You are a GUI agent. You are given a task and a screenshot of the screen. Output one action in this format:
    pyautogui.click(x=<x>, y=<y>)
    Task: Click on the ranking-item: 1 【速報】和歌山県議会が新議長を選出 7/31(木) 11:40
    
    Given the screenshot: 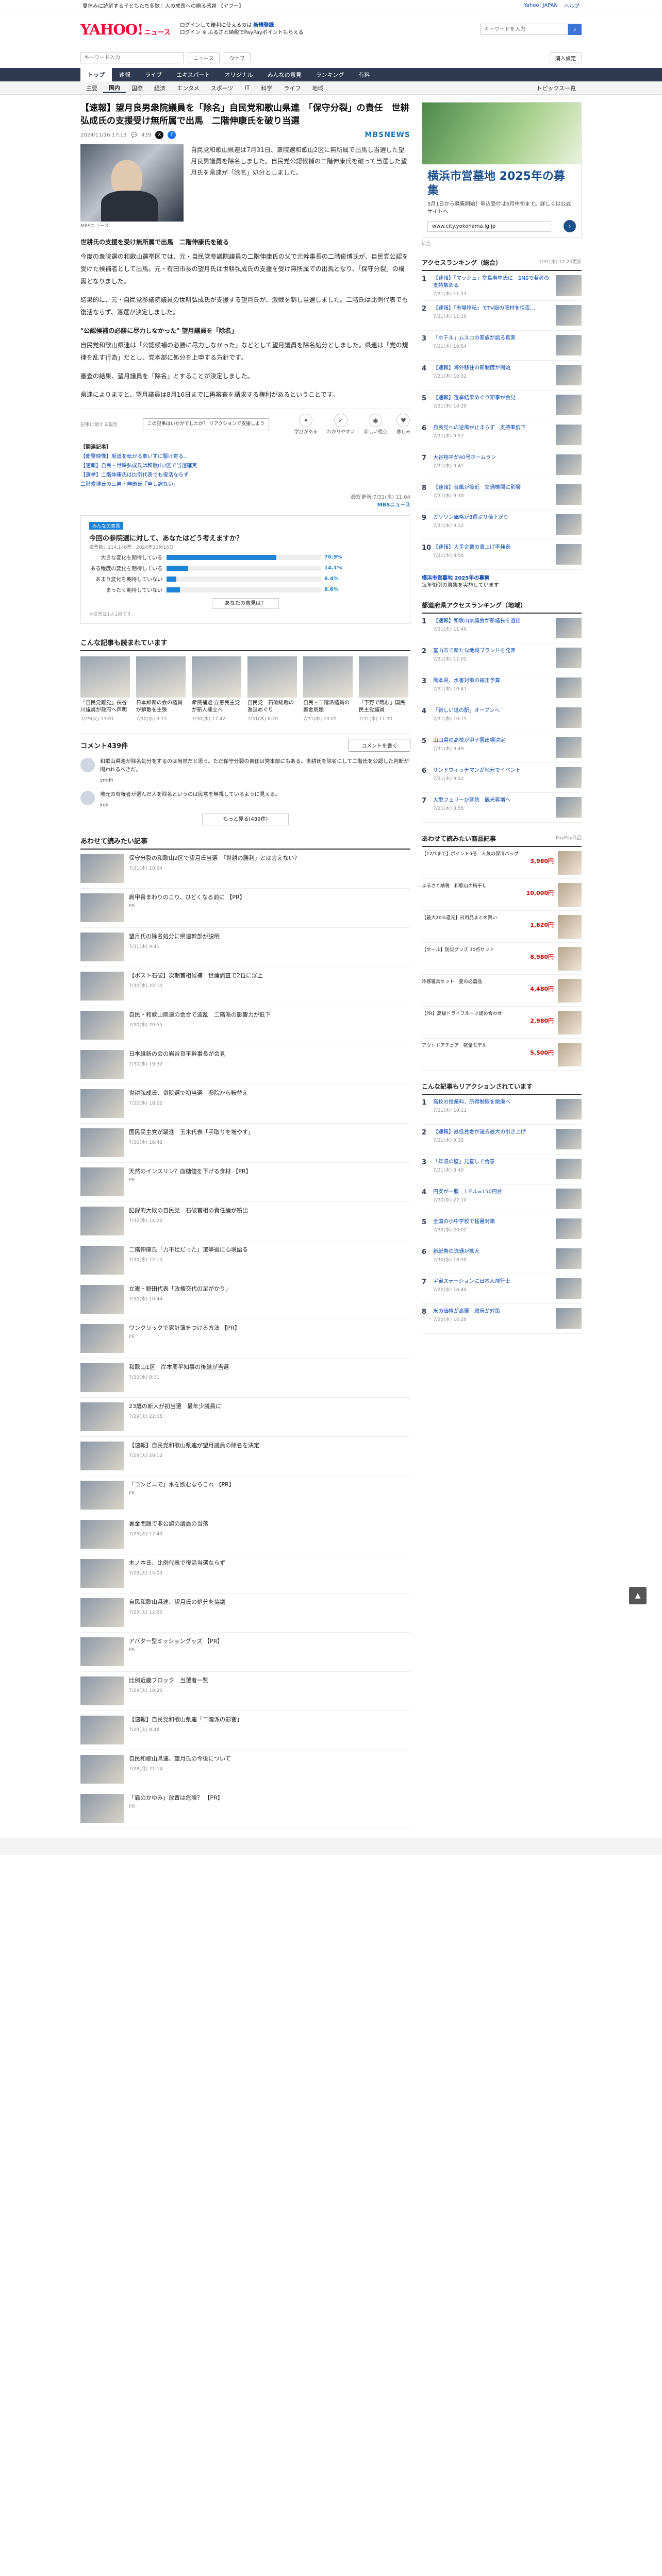 What is the action you would take?
    pyautogui.click(x=502, y=628)
    